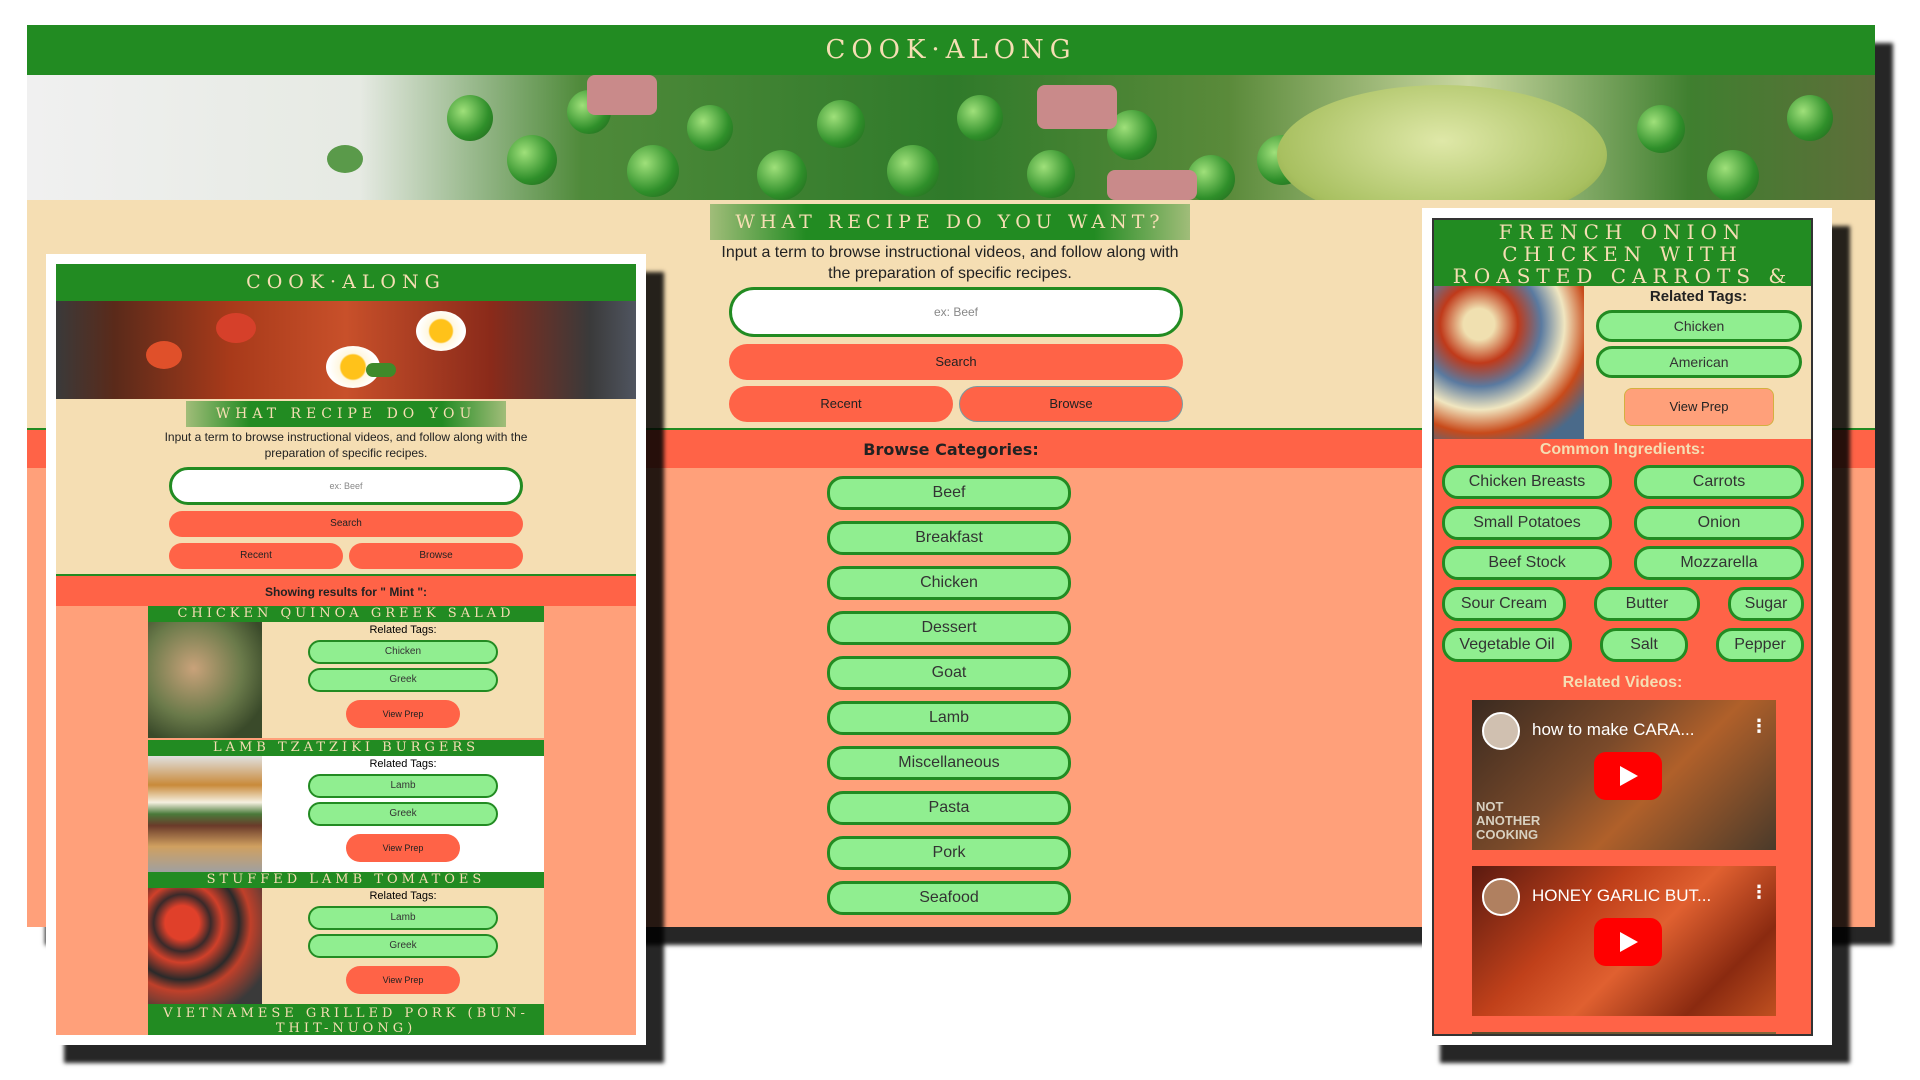 This screenshot has width=1920, height=1080. What do you see at coordinates (346, 748) in the screenshot?
I see `result-title: LAMB TZATZIKI BURGERS` at bounding box center [346, 748].